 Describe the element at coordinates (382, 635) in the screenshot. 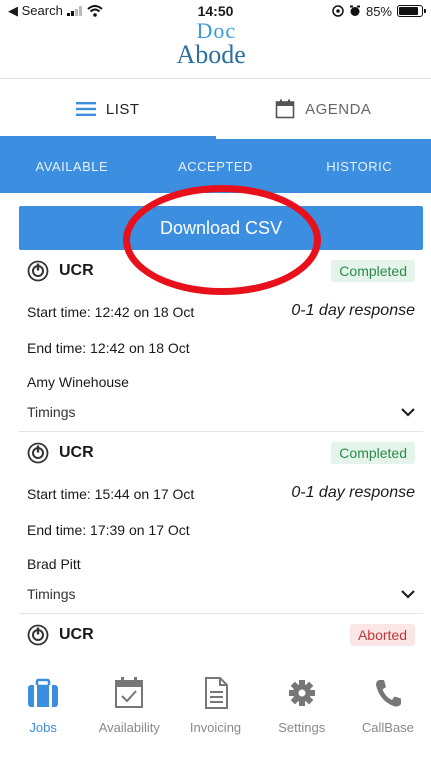

I see `status-badge: Aborted` at that location.